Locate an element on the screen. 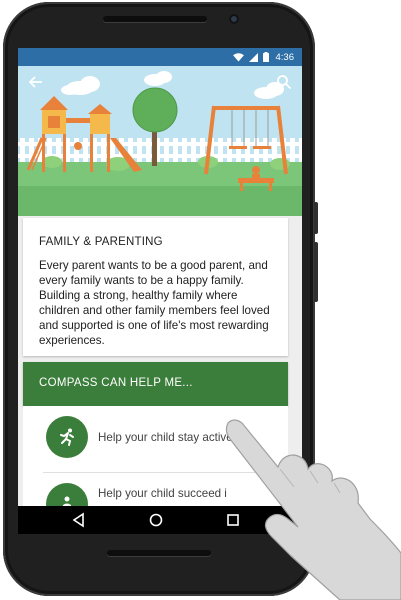  front-camera is located at coordinates (234, 19).